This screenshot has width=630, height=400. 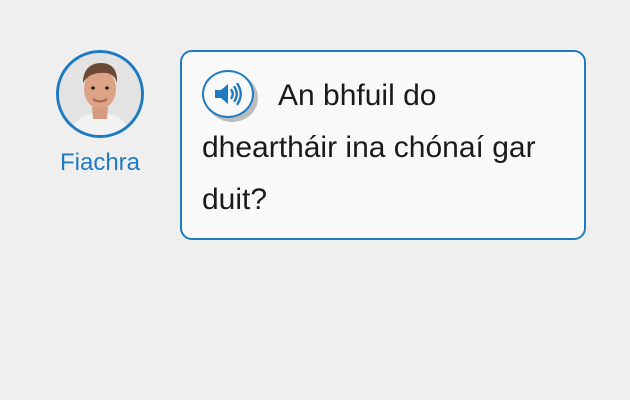 I want to click on avatar, so click(x=100, y=94).